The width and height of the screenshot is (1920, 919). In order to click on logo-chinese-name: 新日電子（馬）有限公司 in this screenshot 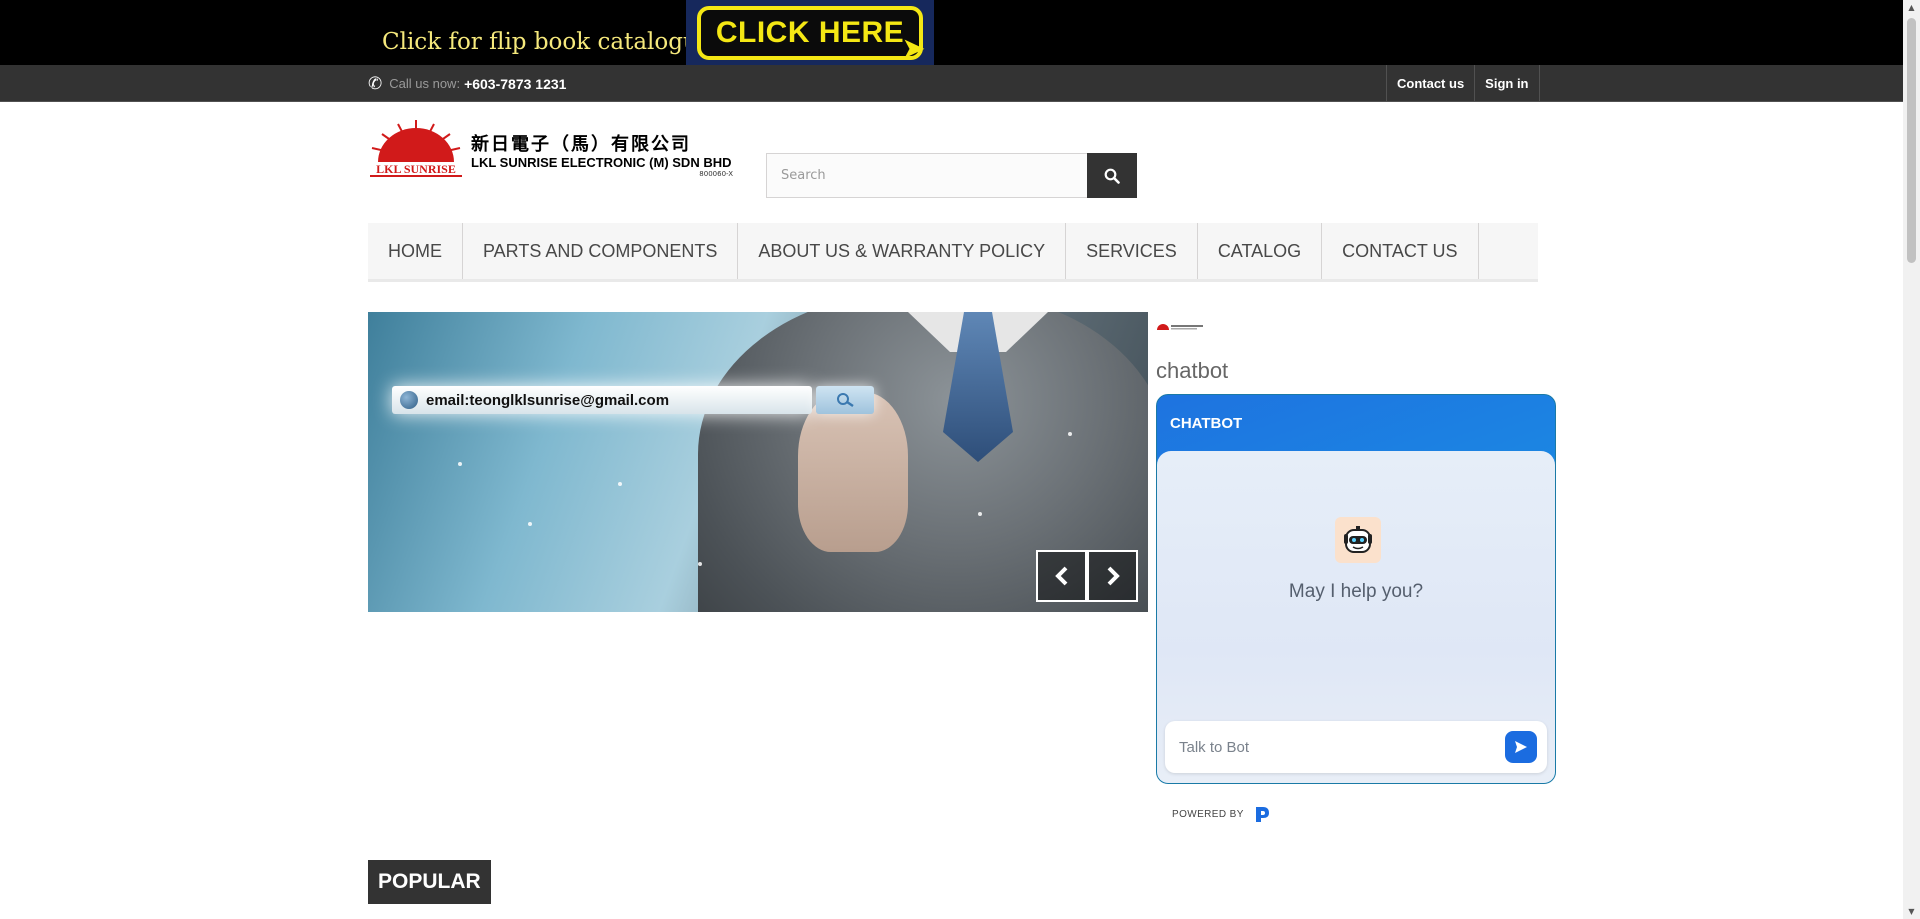, I will do `click(581, 144)`.